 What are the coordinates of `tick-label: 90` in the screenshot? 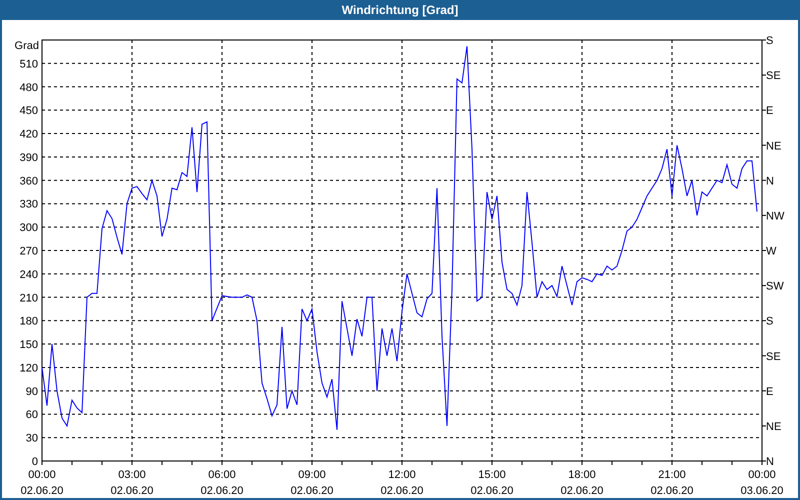 It's located at (32, 392).